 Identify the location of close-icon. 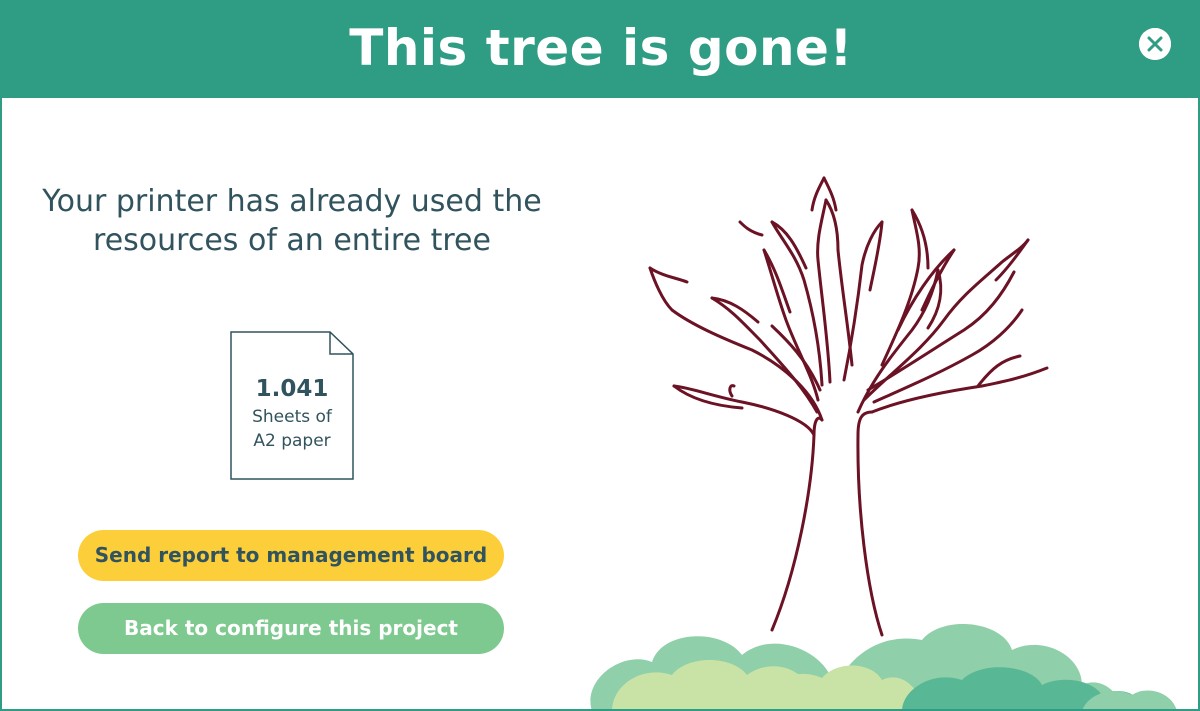
(1155, 44).